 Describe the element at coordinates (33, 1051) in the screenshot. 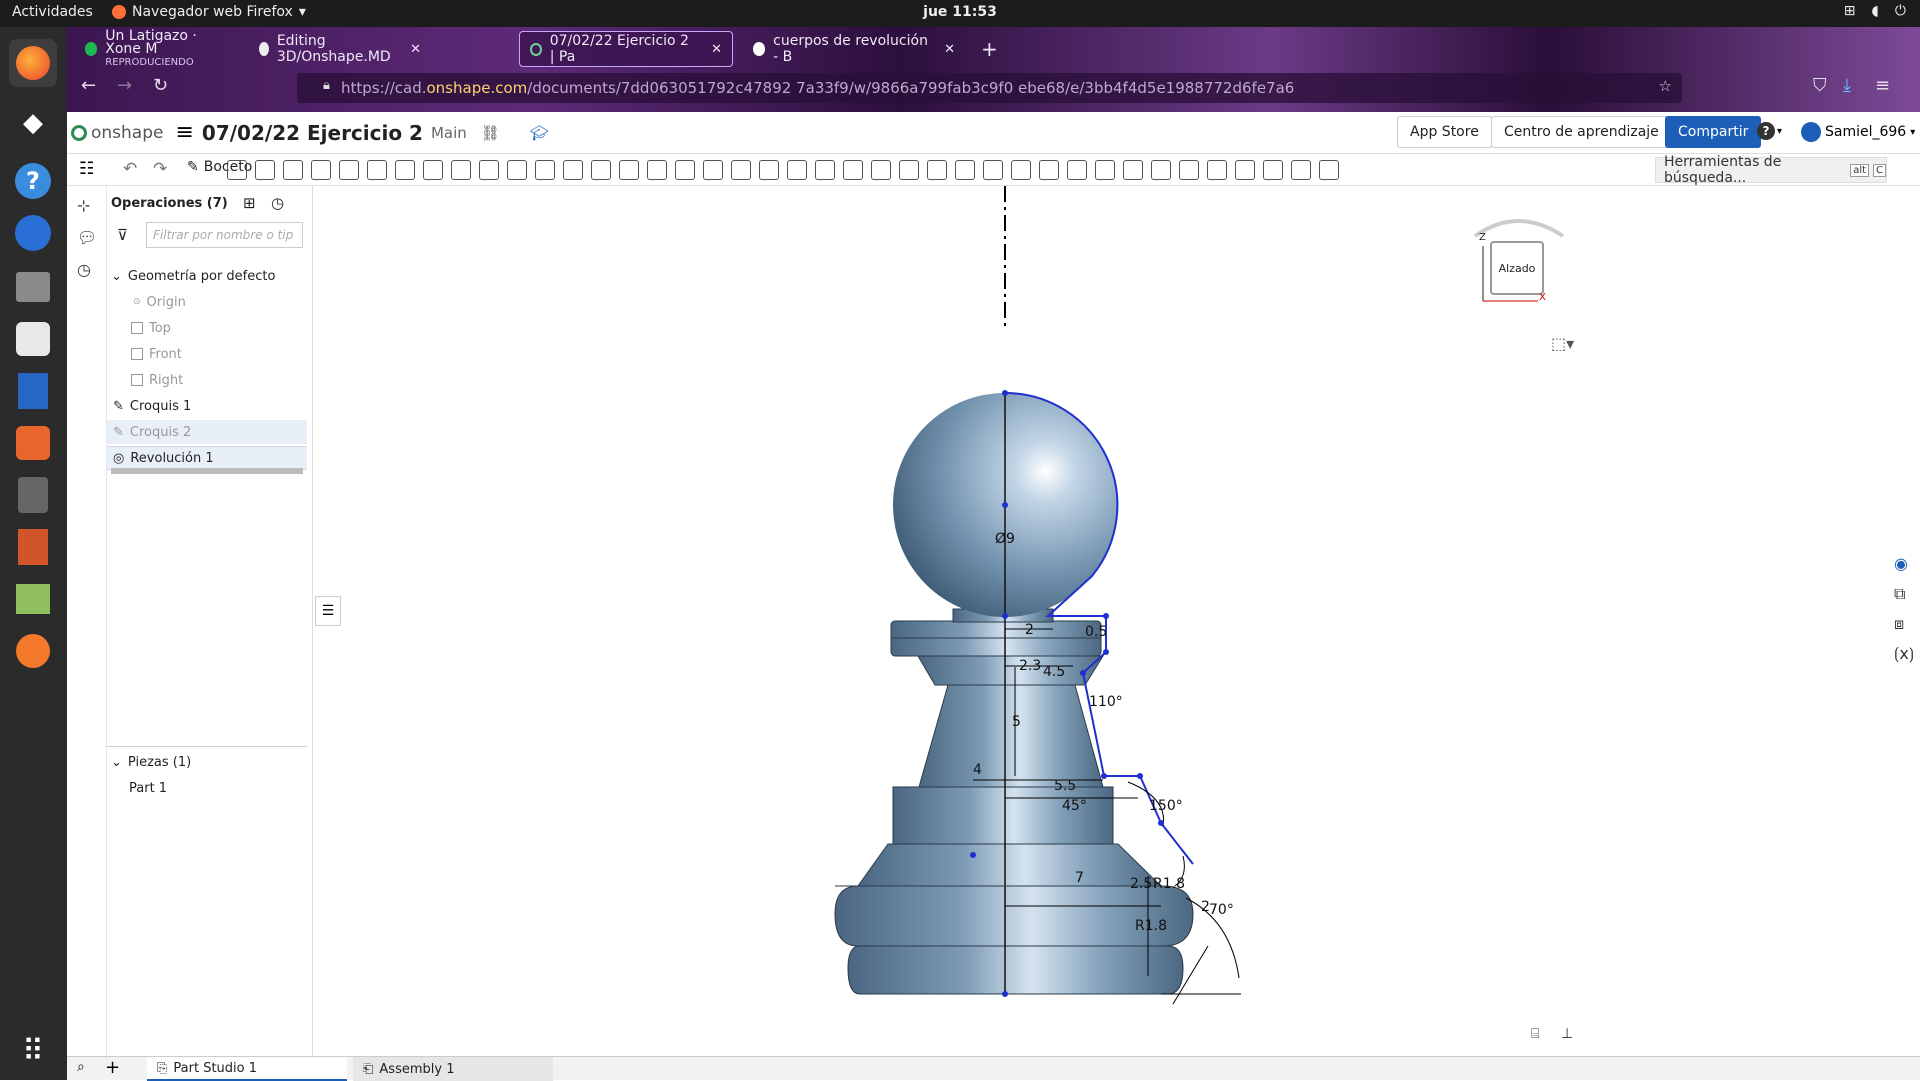

I see `show-apps-icon: ⠿` at that location.